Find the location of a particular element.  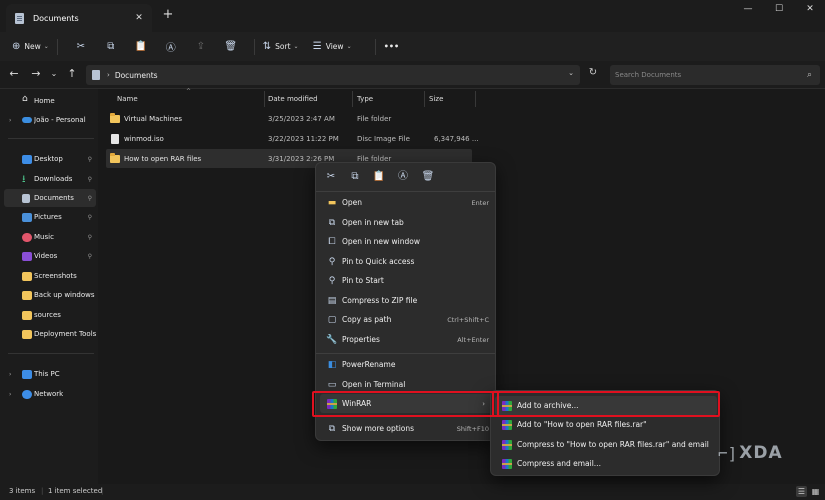

view-label: View is located at coordinates (334, 46).